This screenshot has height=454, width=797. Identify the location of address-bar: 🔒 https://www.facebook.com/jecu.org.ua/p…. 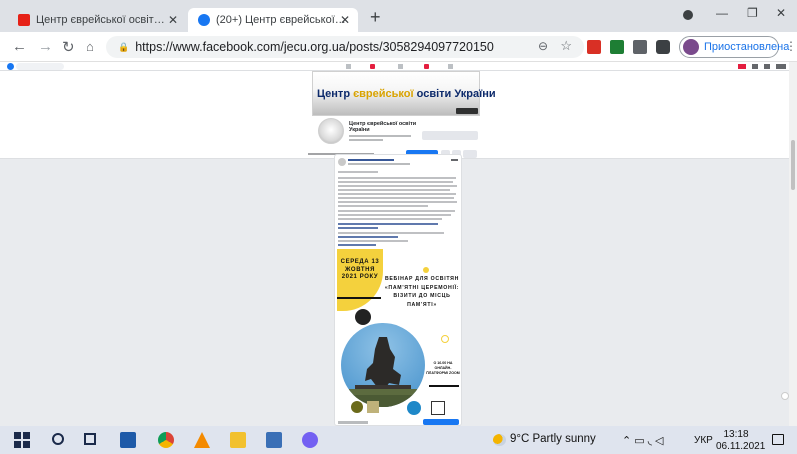
(345, 47).